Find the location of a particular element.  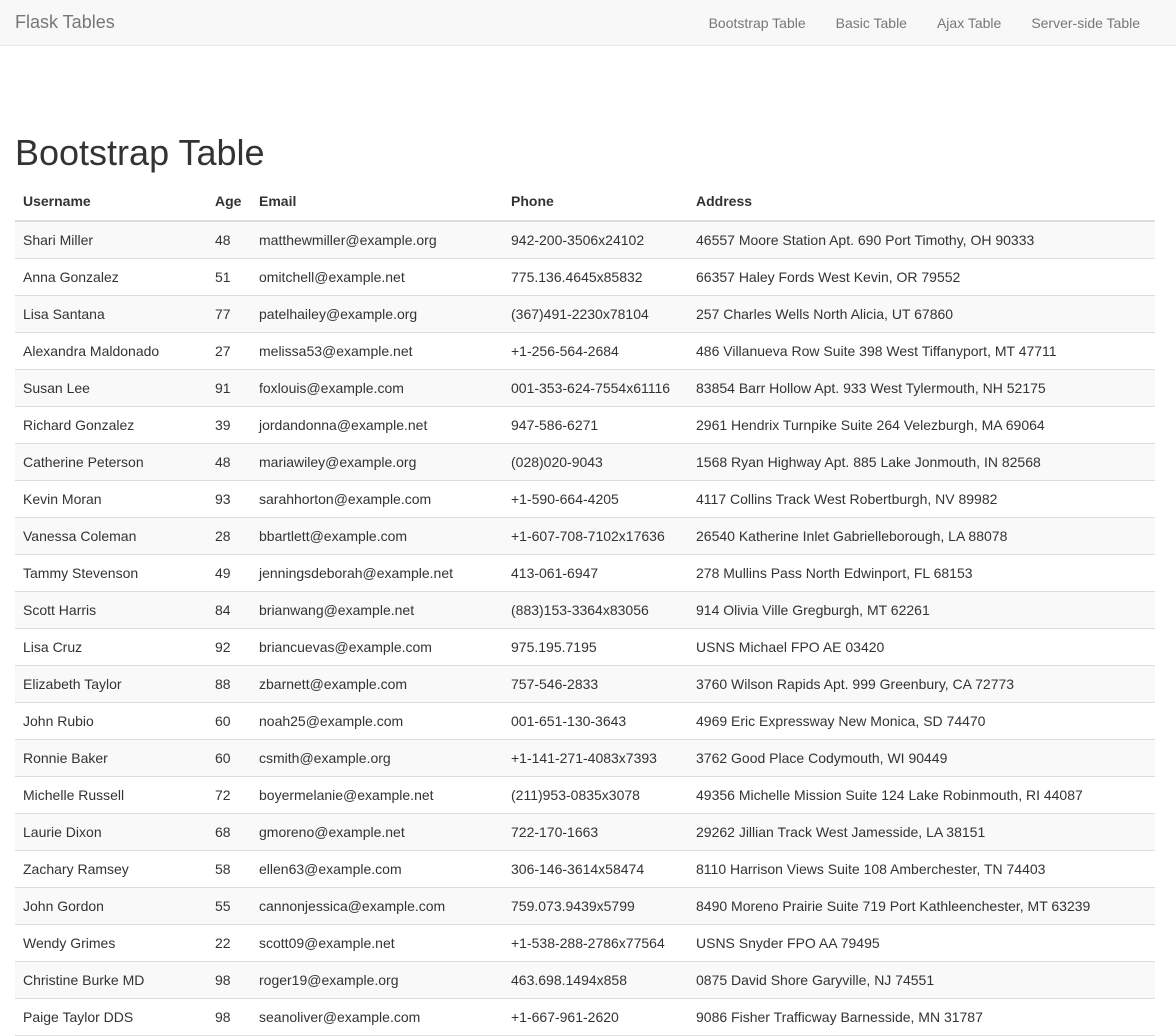

cell-address: 66357 Haley Fords West Kevin, OR 79552 is located at coordinates (921, 277).